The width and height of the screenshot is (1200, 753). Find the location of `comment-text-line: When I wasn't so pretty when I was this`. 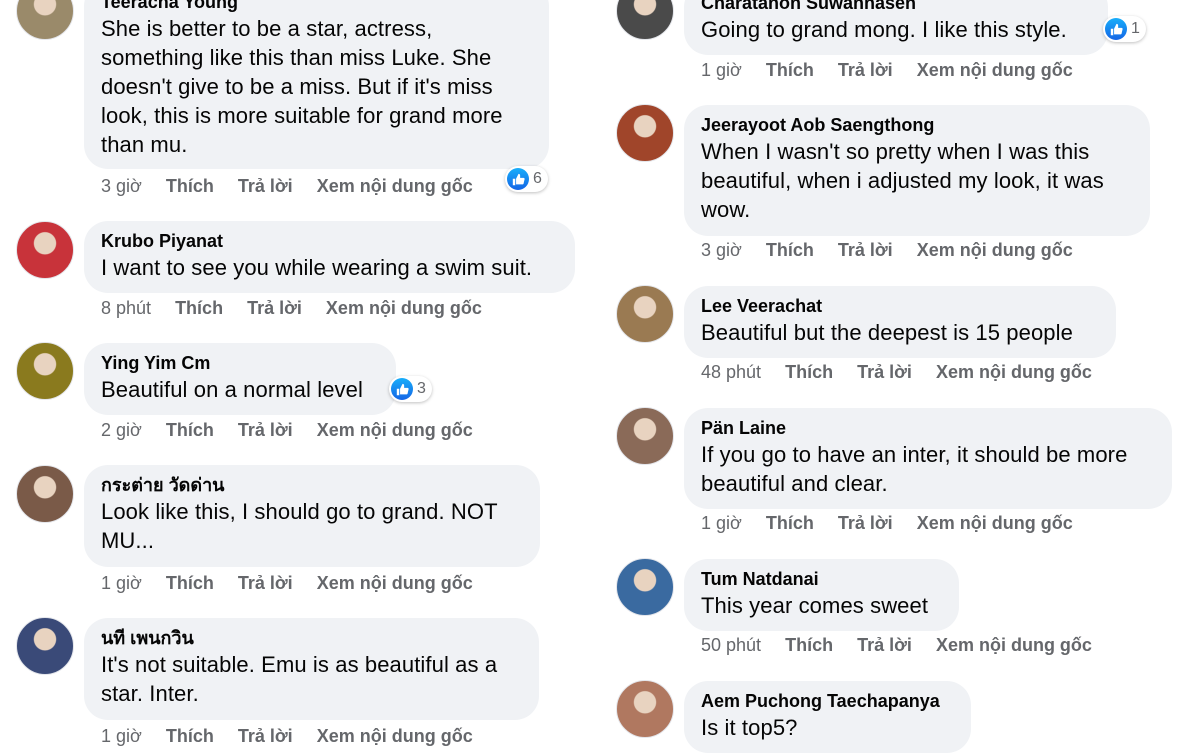

comment-text-line: When I wasn't so pretty when I was this is located at coordinates (895, 151).